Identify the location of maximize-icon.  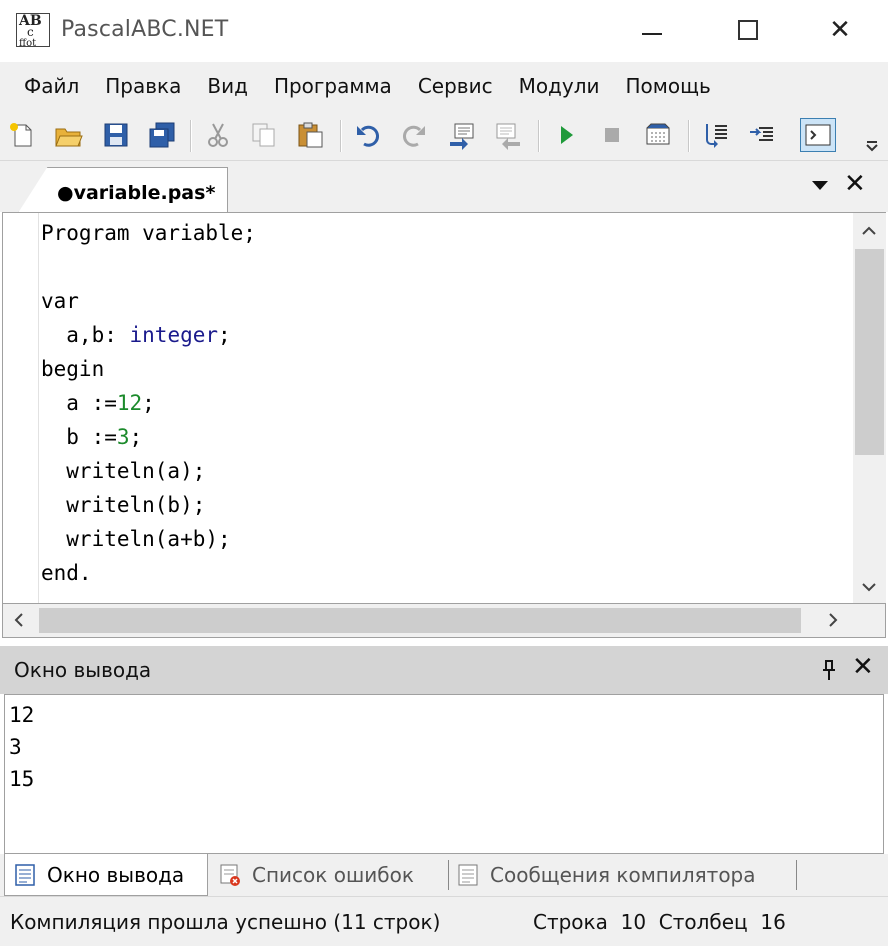
(748, 30).